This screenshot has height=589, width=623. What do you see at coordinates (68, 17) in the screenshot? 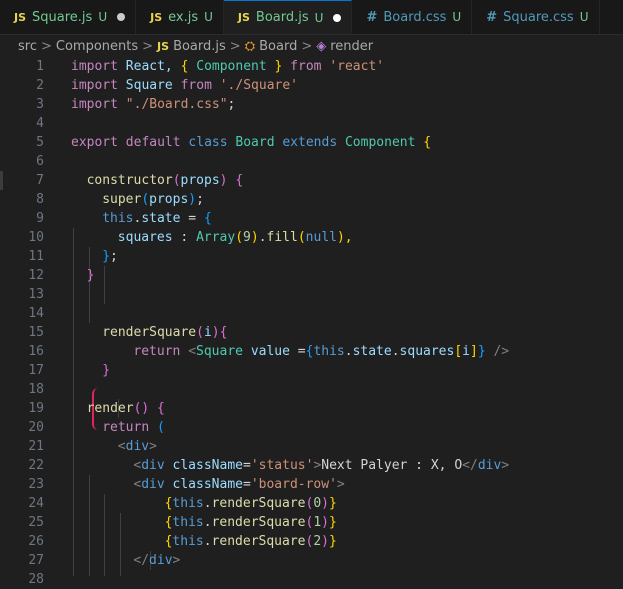
I see `tab-square-js: JS Square.js U` at bounding box center [68, 17].